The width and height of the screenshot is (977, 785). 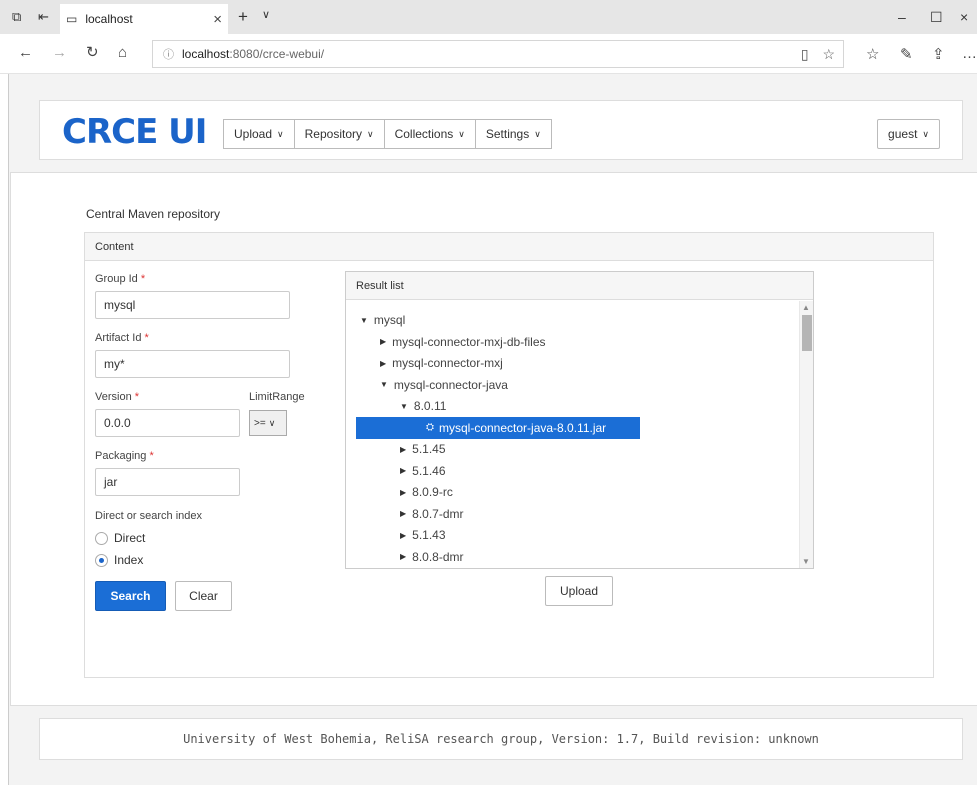 I want to click on back-icon: ←, so click(x=25, y=52).